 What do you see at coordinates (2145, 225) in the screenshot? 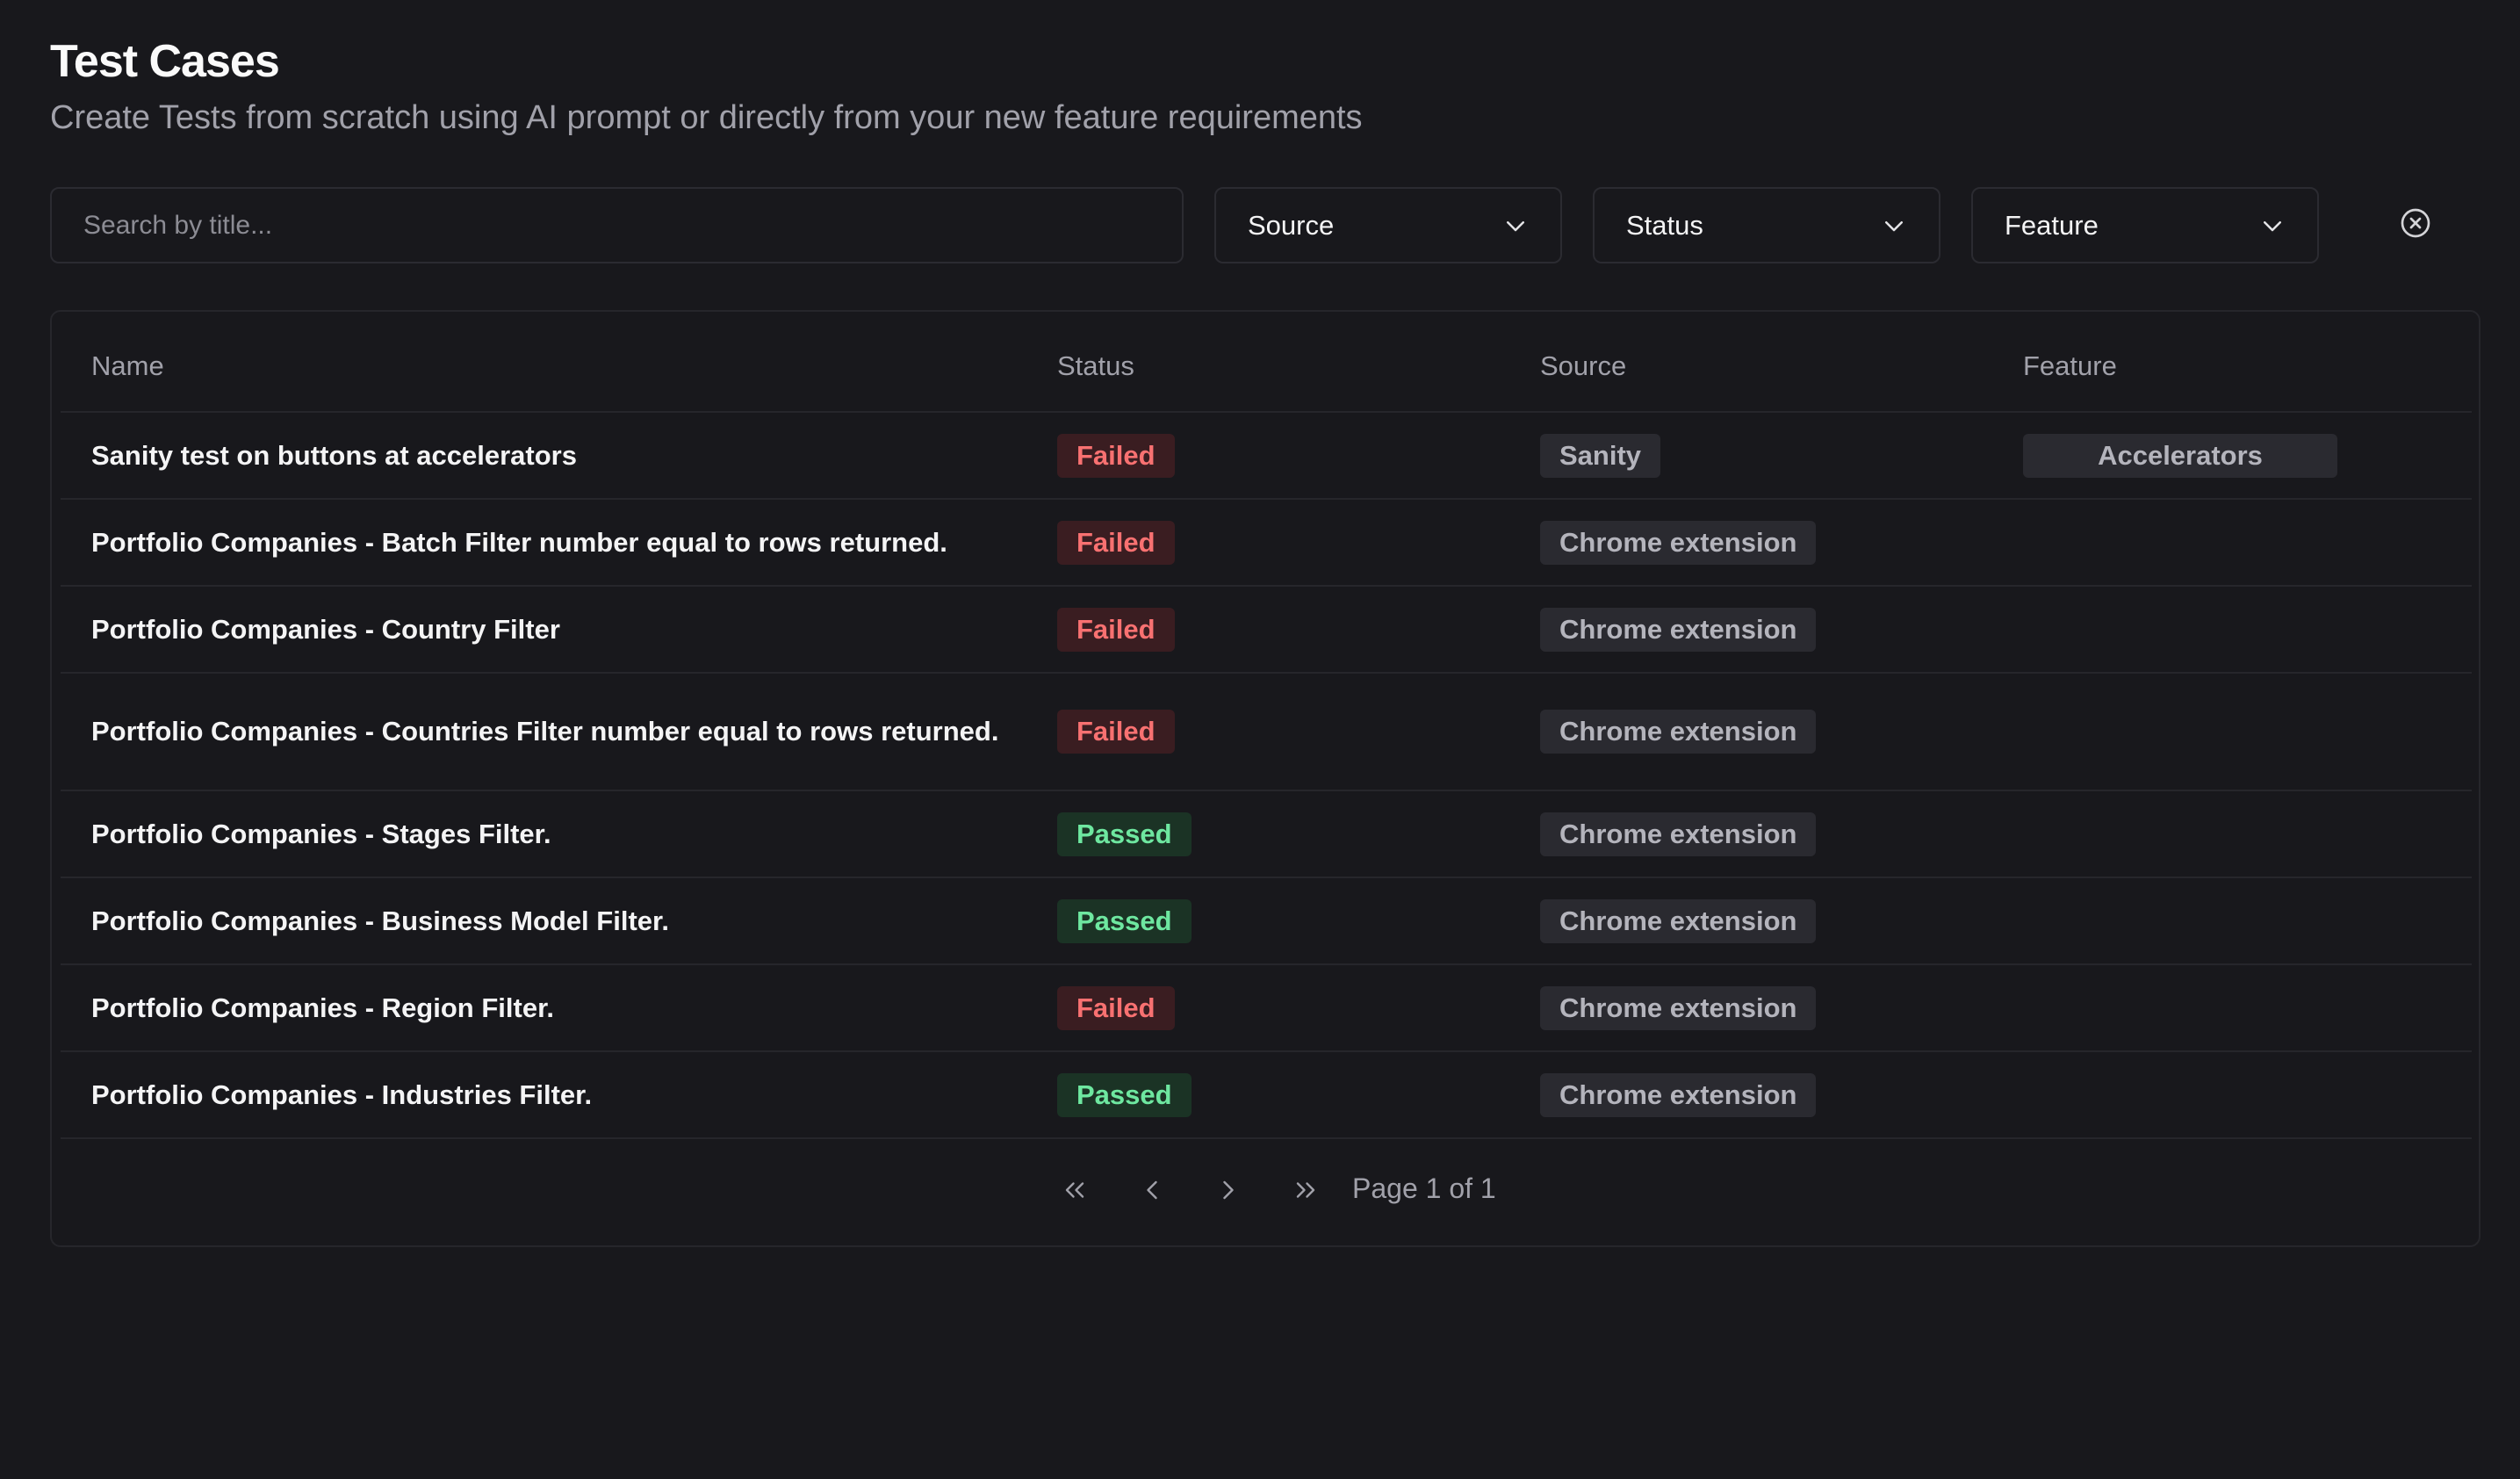
I see `feature-filter-select: Feature` at bounding box center [2145, 225].